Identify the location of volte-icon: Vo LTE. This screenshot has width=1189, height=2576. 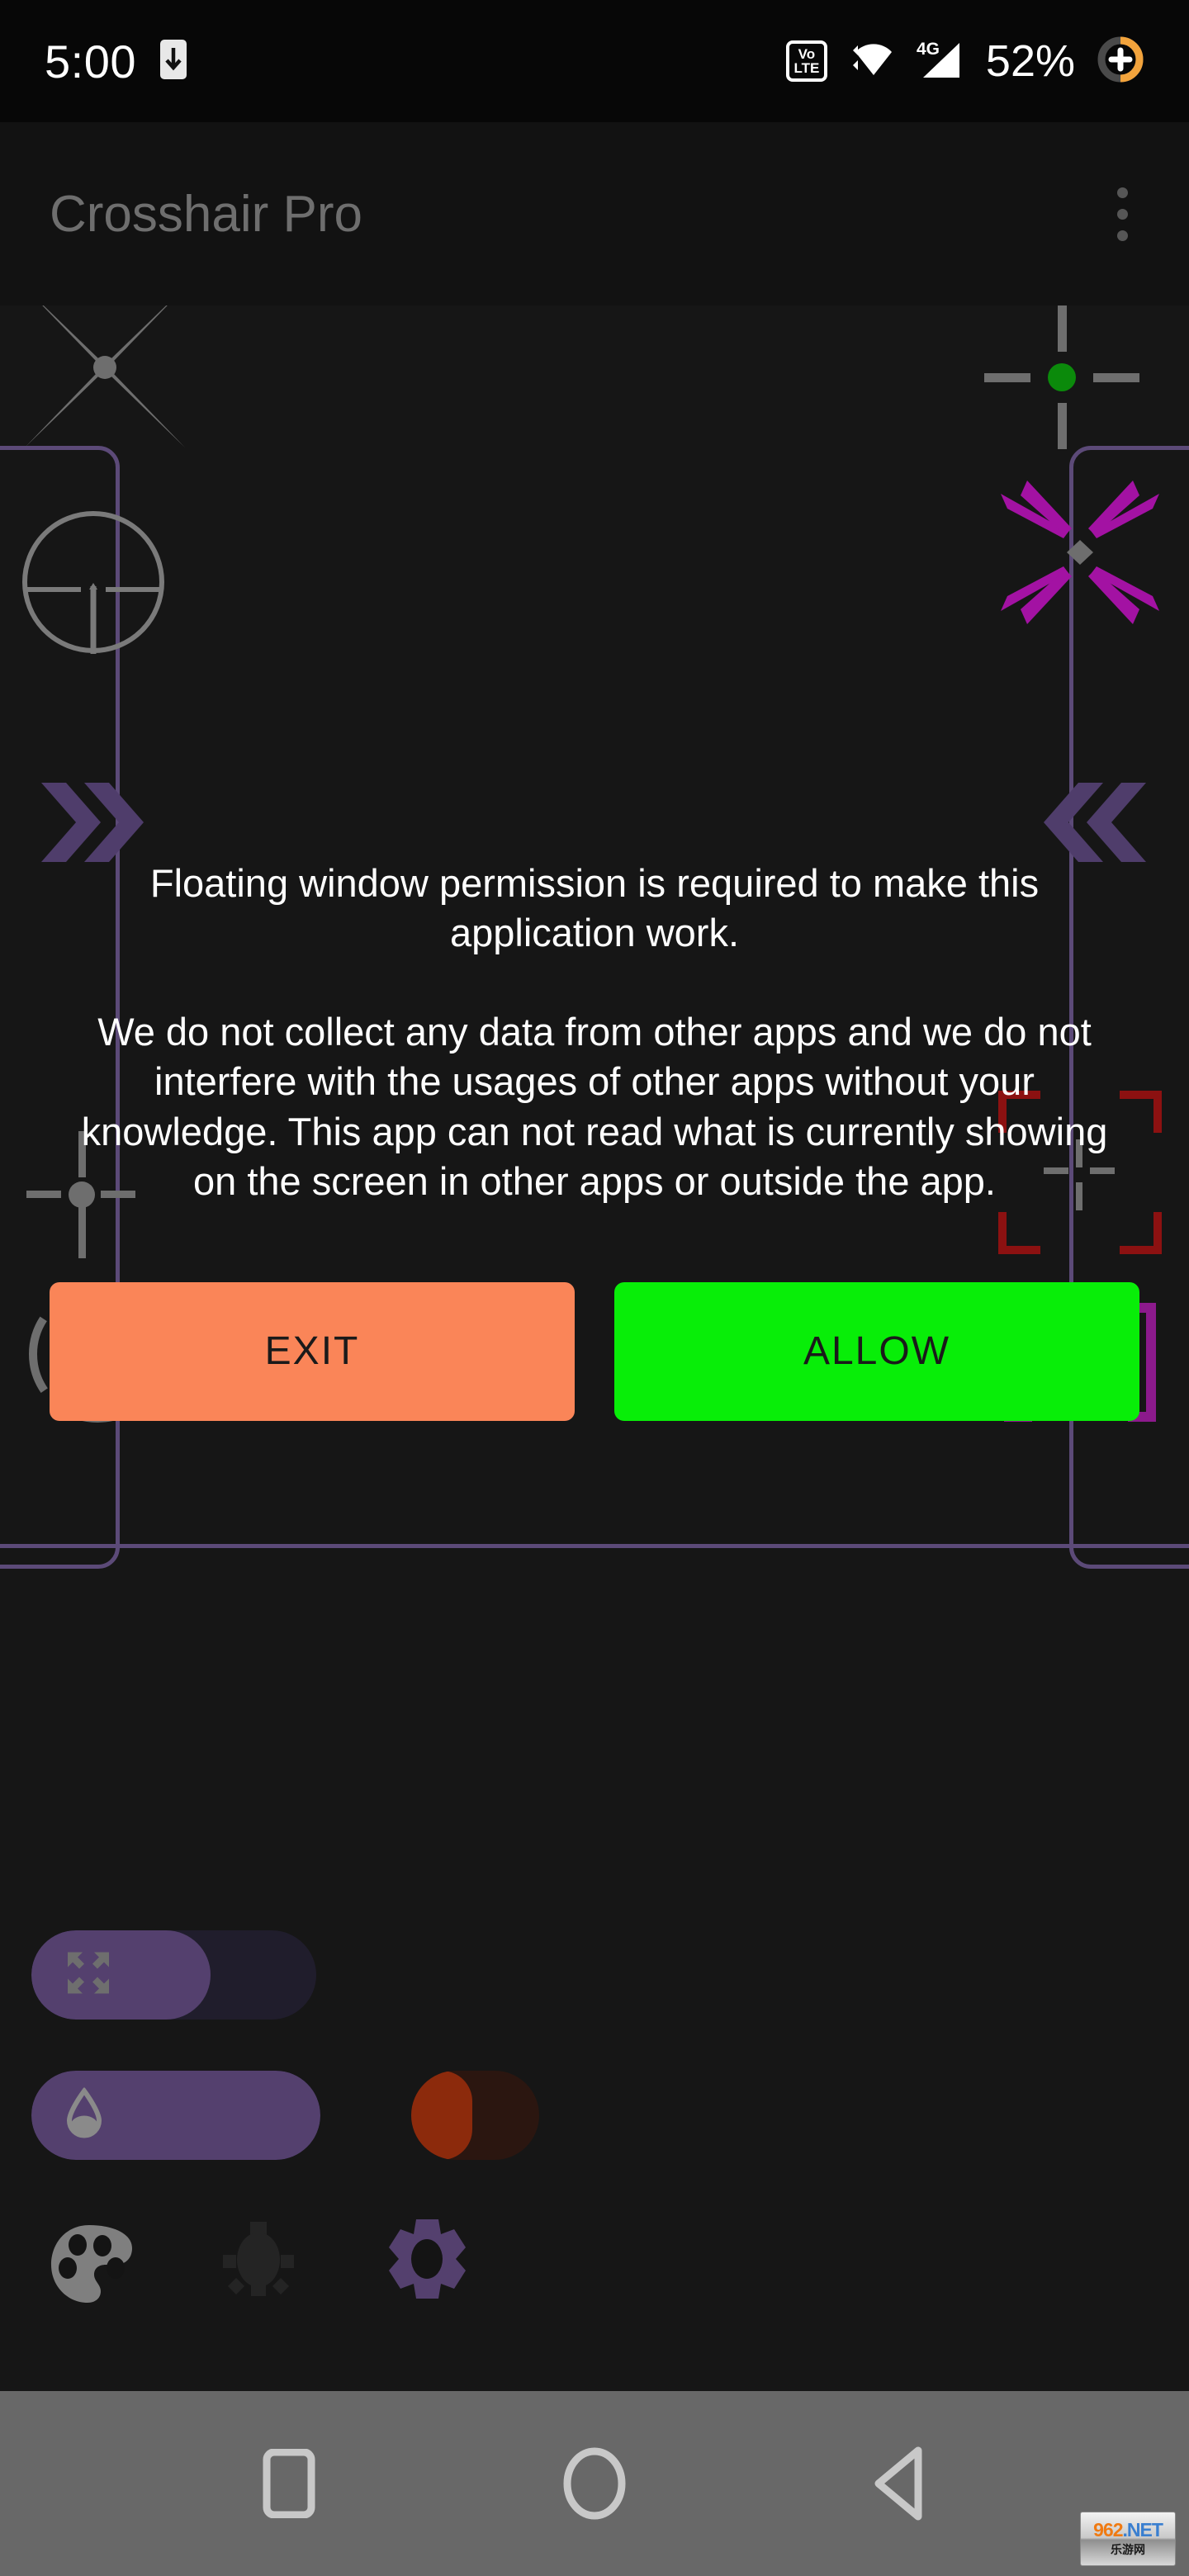
(806, 61).